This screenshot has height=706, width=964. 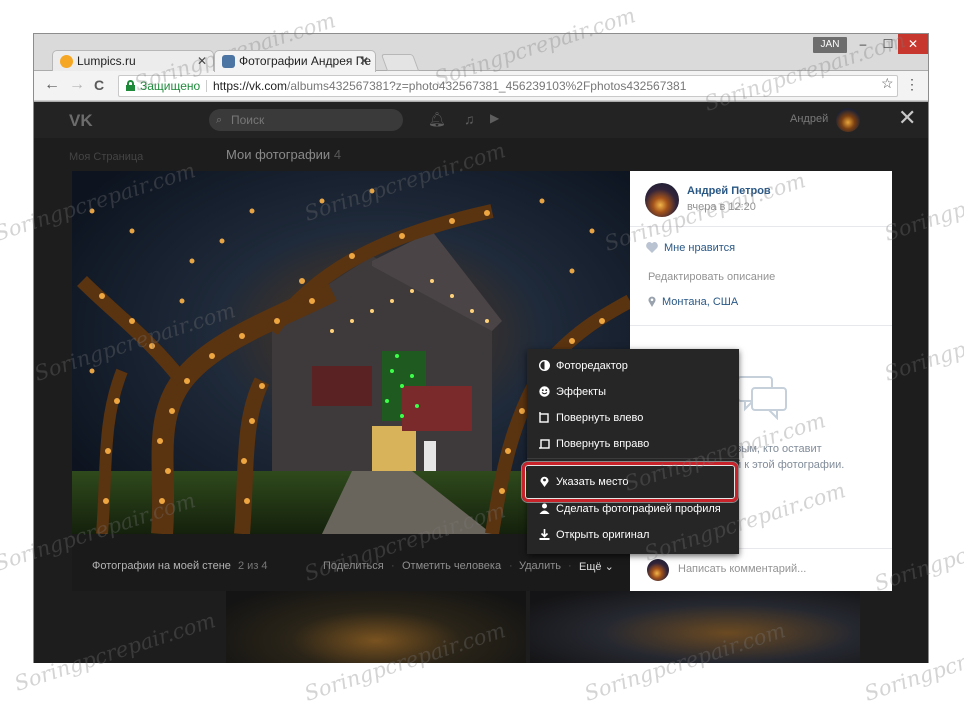 What do you see at coordinates (451, 566) in the screenshot?
I see `tag-person-link: Отметить человека` at bounding box center [451, 566].